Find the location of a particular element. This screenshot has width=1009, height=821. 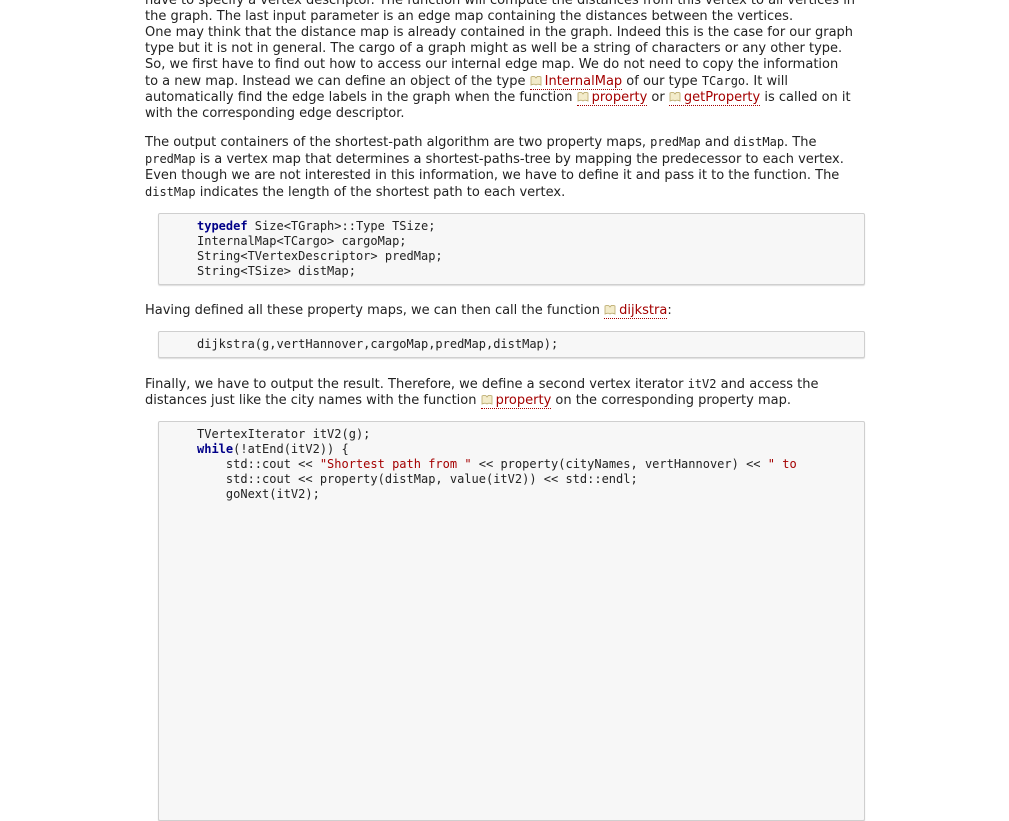

code-line: String<TVertexDescriptor> predMap; is located at coordinates (320, 256).